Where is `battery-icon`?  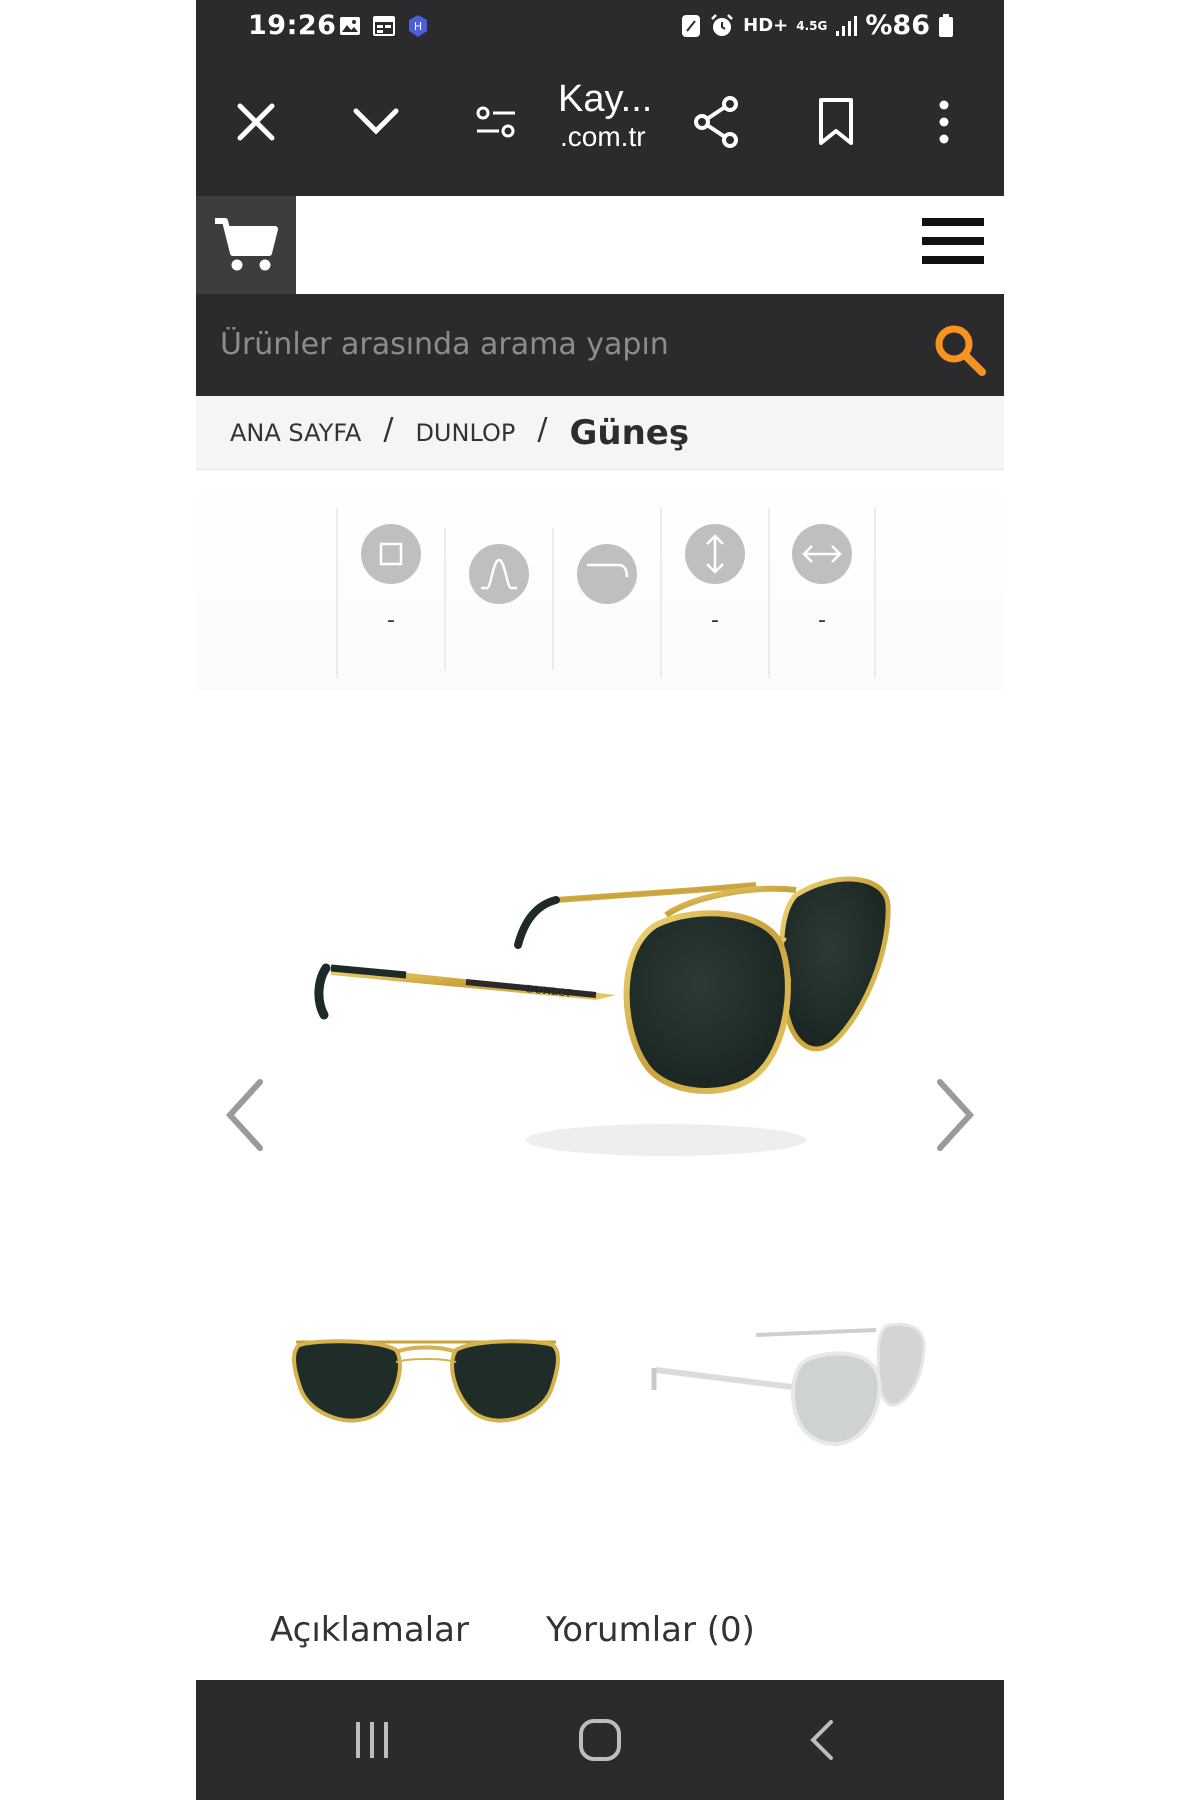 battery-icon is located at coordinates (946, 25).